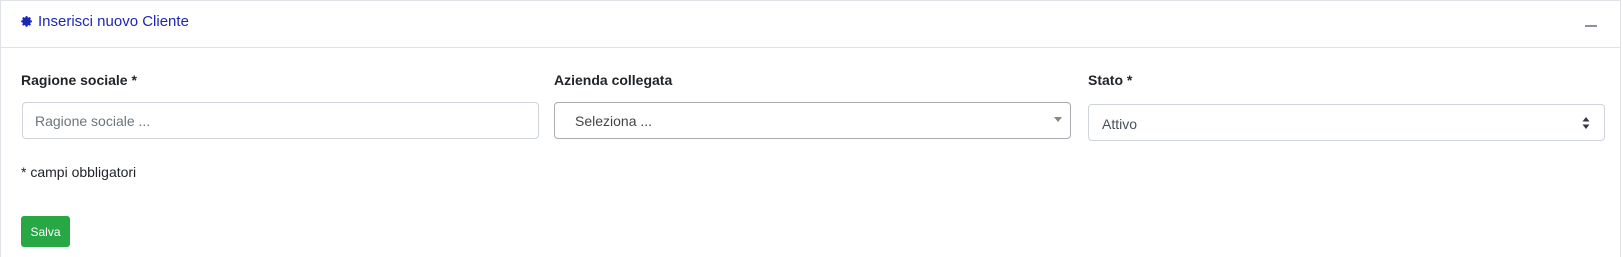  What do you see at coordinates (1591, 26) in the screenshot?
I see `minus-icon` at bounding box center [1591, 26].